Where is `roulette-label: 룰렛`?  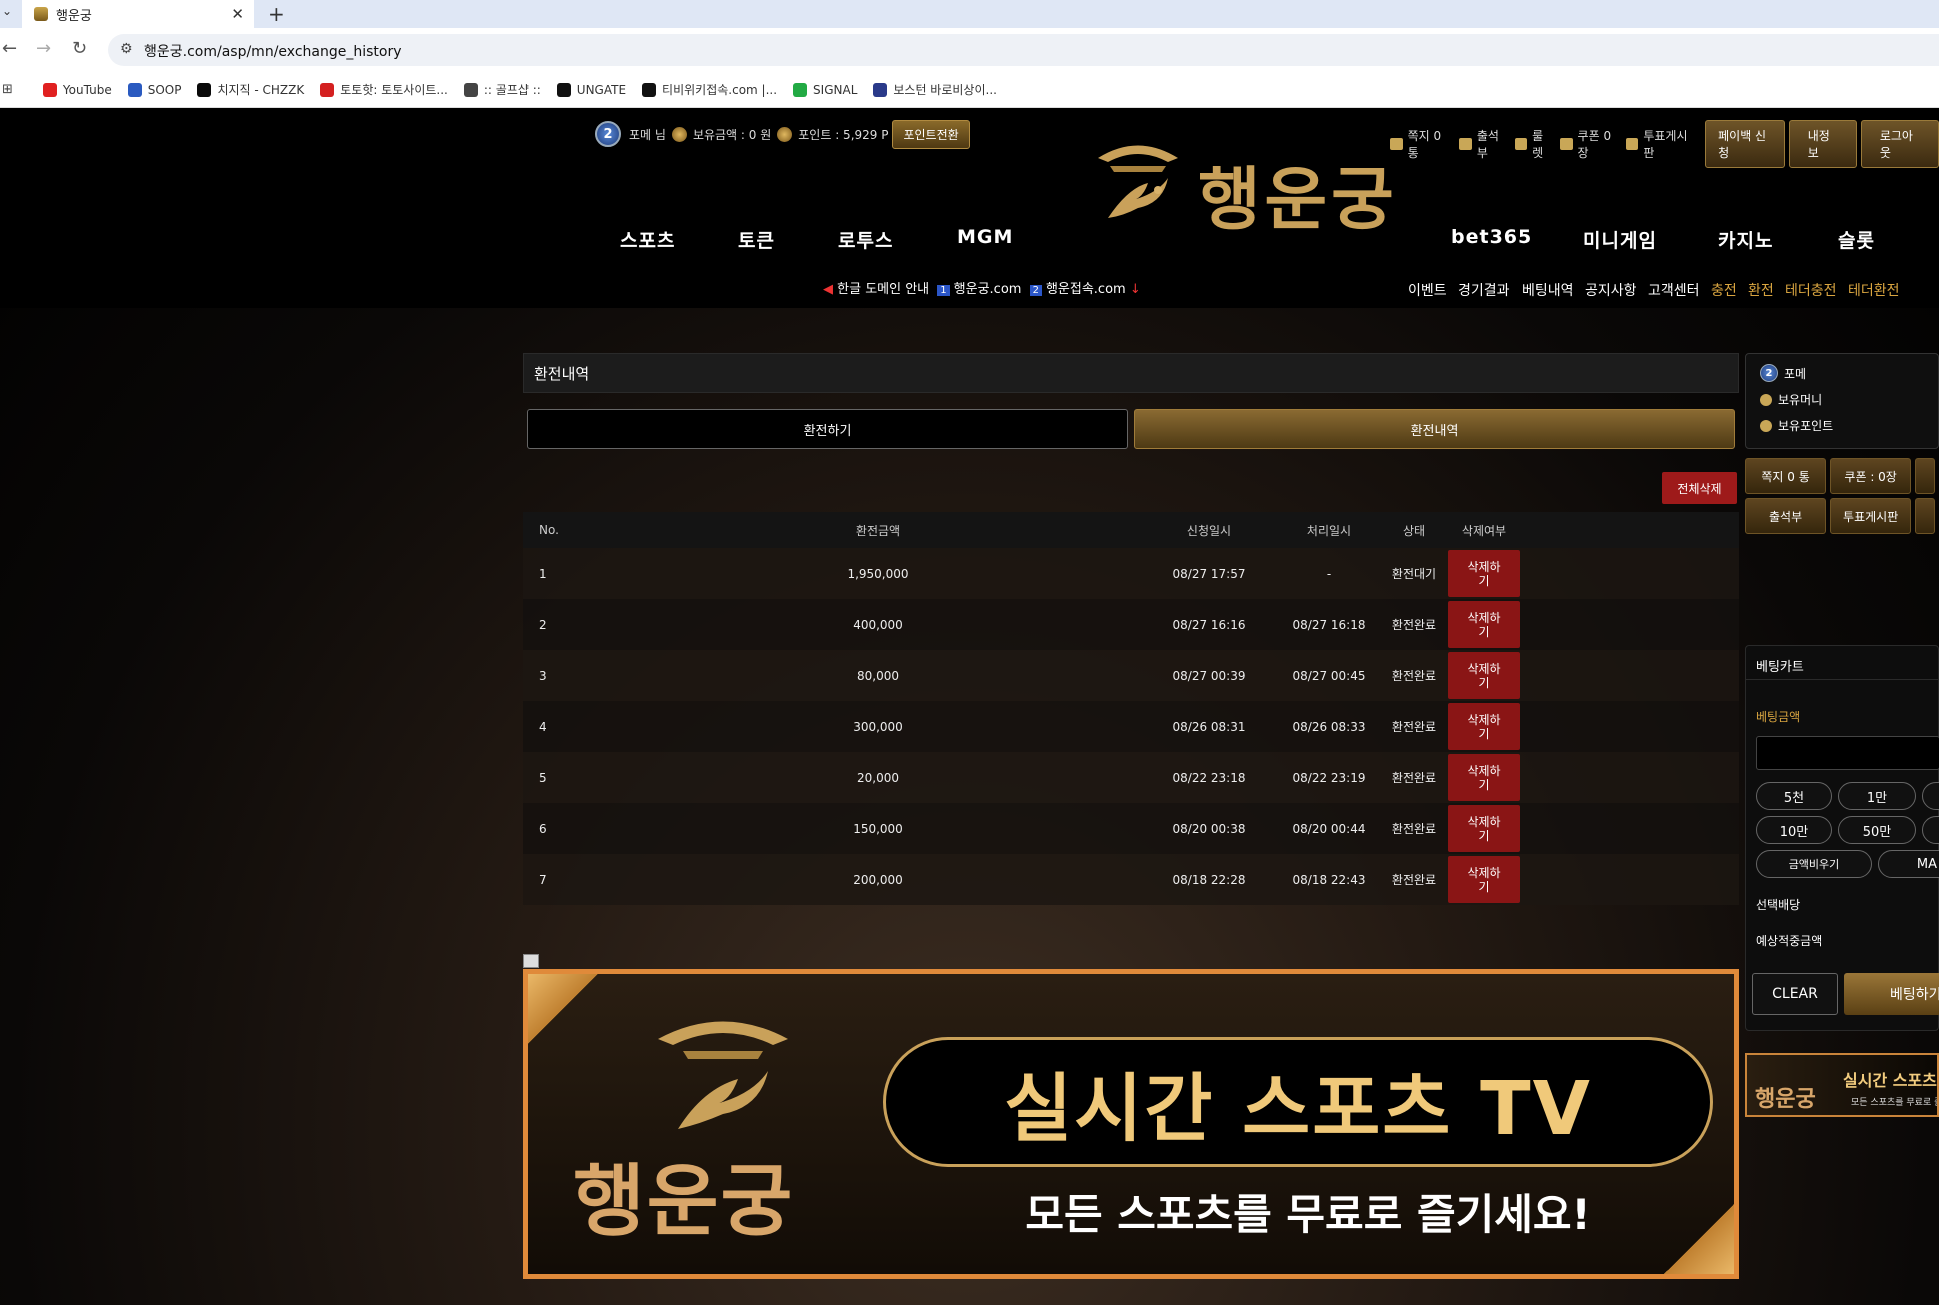 roulette-label: 룰렛 is located at coordinates (1538, 144).